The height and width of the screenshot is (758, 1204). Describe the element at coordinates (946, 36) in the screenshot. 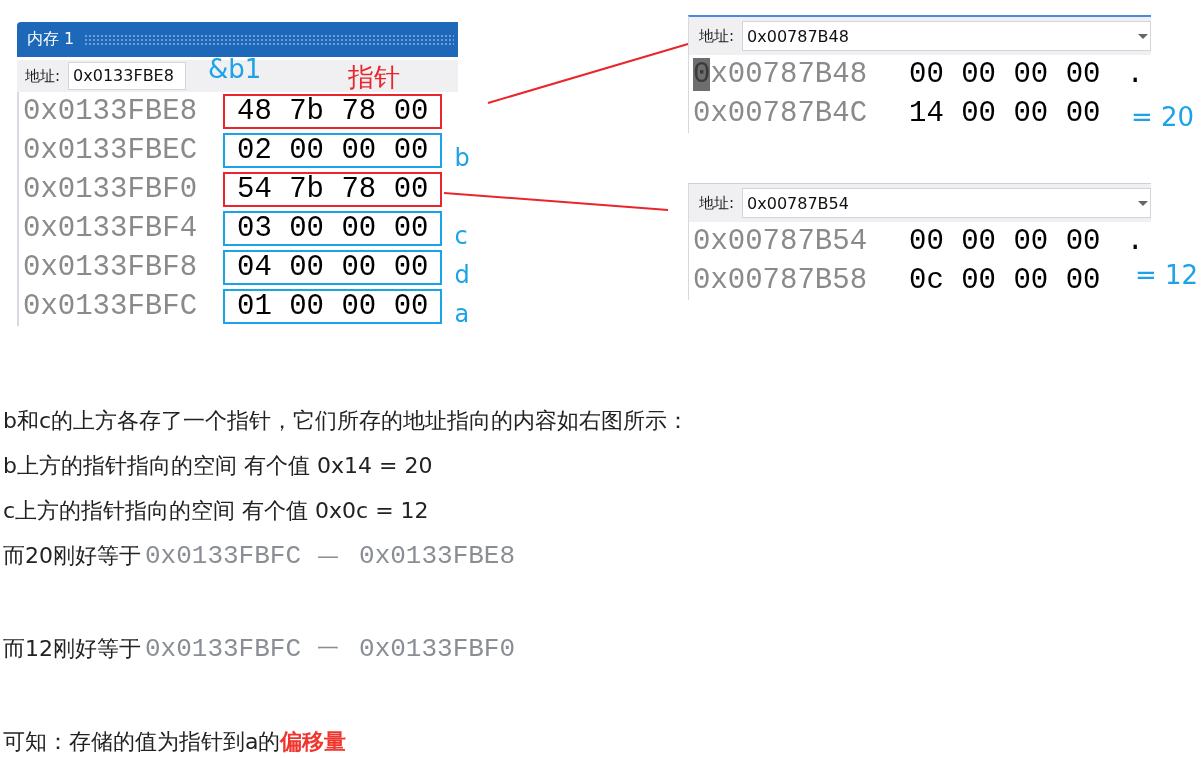

I see `address-field: 0x00787B48` at that location.